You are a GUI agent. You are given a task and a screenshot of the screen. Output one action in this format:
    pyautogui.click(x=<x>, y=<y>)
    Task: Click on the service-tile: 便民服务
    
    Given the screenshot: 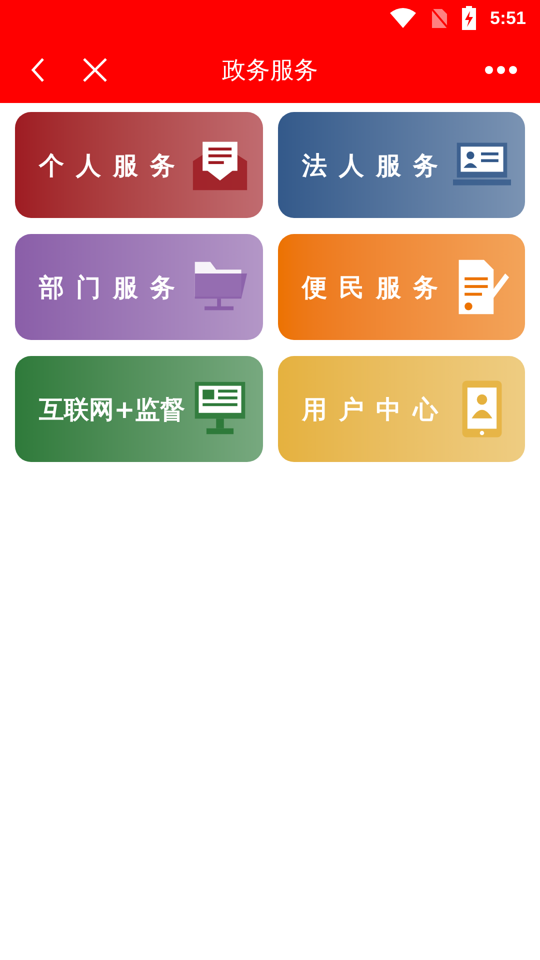 What is the action you would take?
    pyautogui.click(x=401, y=287)
    